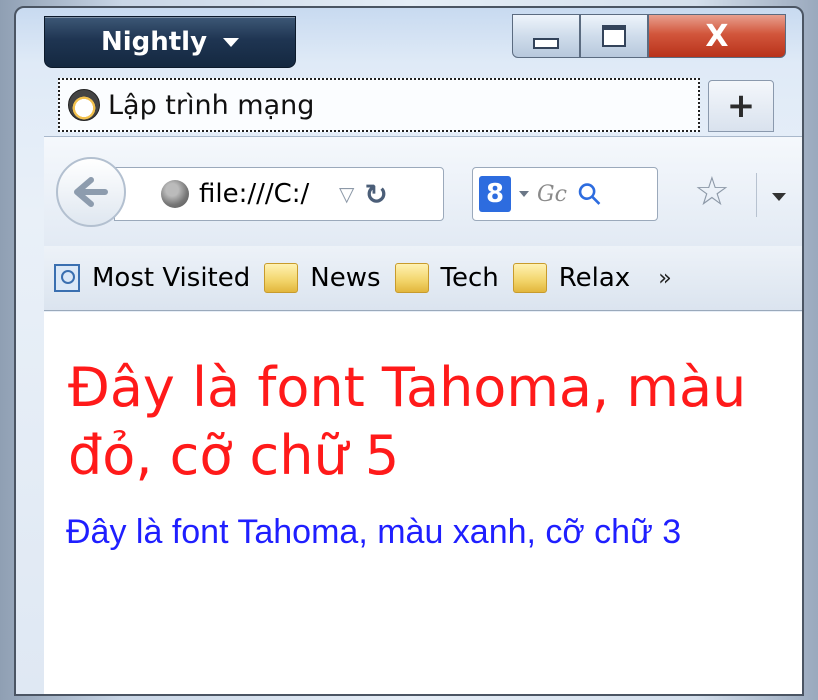 The image size is (818, 700). I want to click on maximize-icon, so click(614, 36).